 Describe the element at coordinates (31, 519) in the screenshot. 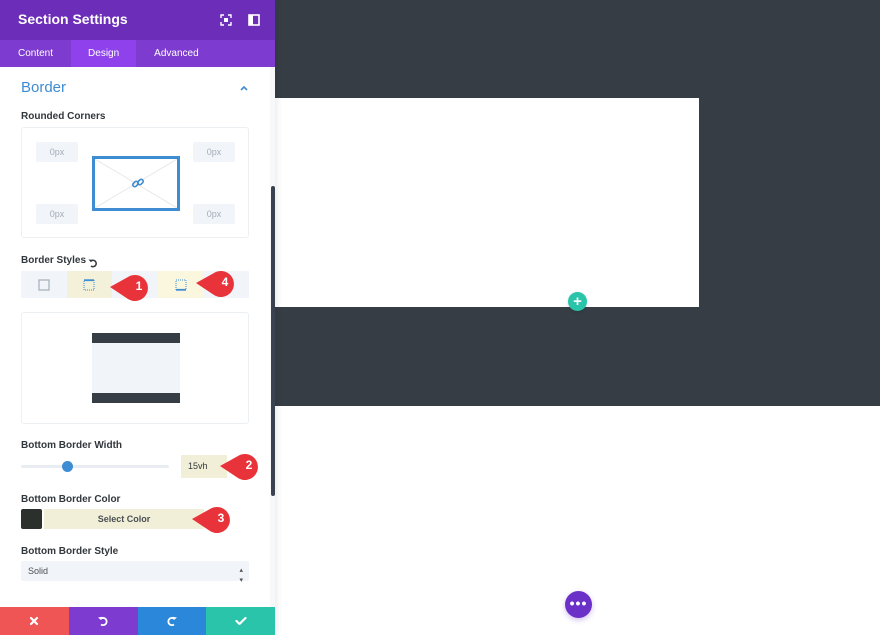

I see `color-swatch` at that location.